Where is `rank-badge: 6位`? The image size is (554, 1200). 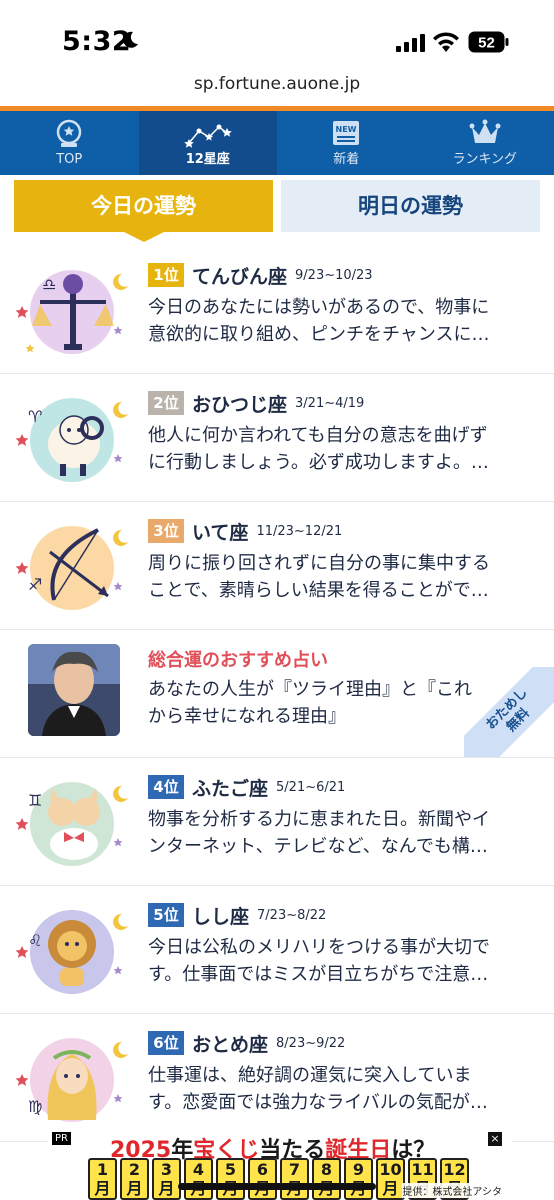 rank-badge: 6位 is located at coordinates (166, 1043).